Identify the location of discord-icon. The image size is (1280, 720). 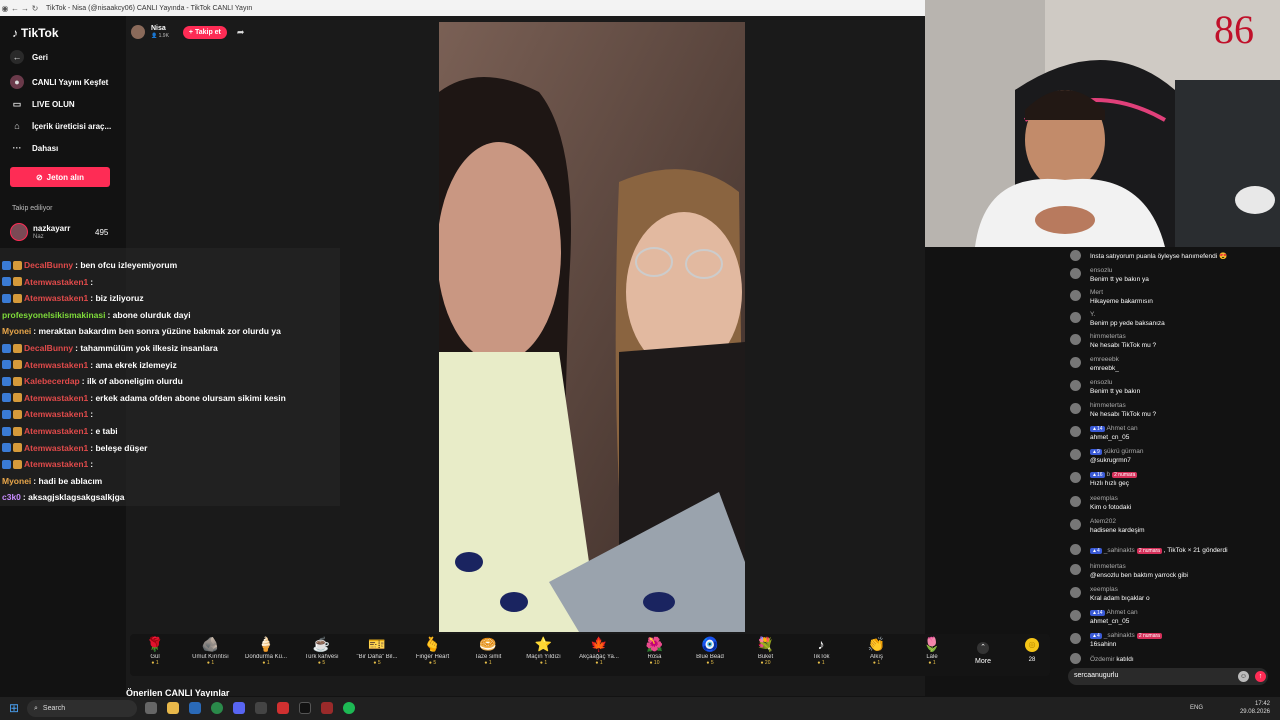
(239, 708).